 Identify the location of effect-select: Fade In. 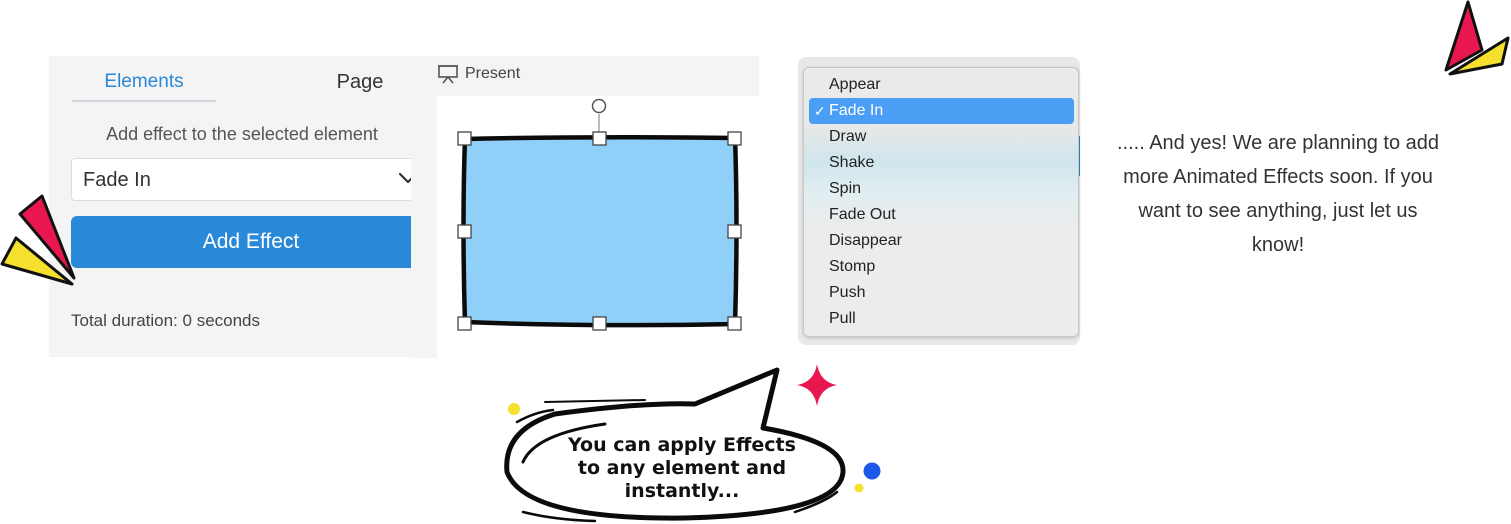
(250, 179).